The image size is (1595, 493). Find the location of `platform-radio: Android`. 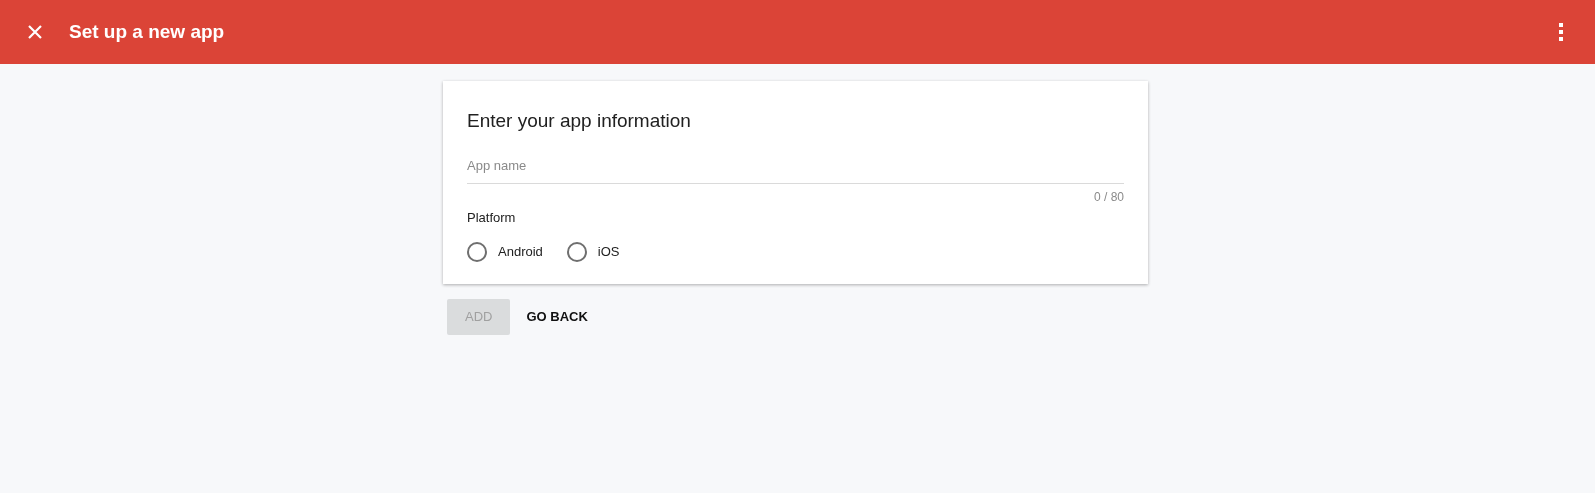

platform-radio: Android is located at coordinates (505, 251).